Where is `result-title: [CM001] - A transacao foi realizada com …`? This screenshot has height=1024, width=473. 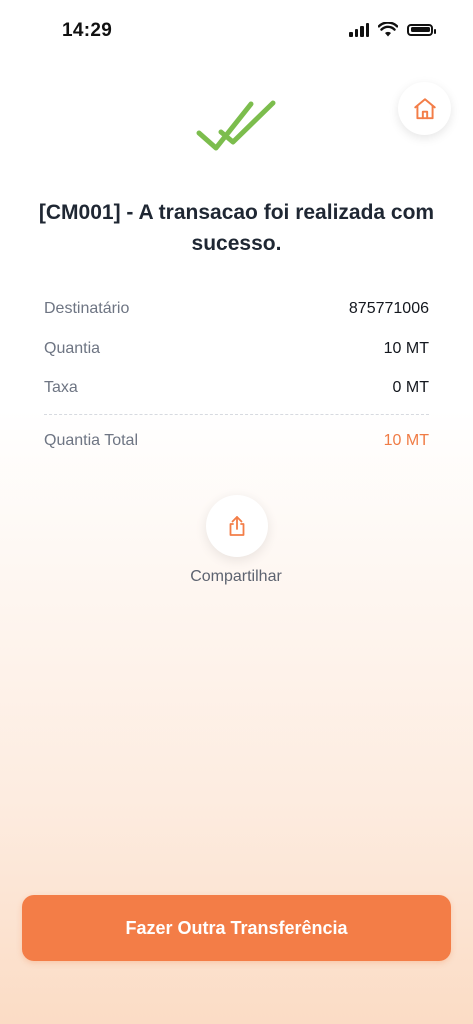 result-title: [CM001] - A transacao foi realizada com … is located at coordinates (236, 228).